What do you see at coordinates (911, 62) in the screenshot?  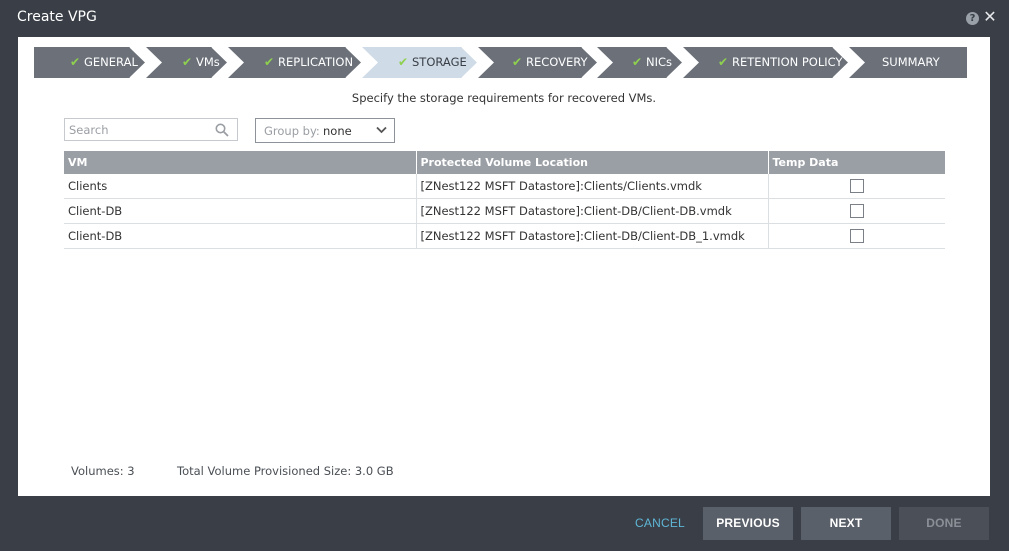 I see `wizard-step-label: SUMMARY` at bounding box center [911, 62].